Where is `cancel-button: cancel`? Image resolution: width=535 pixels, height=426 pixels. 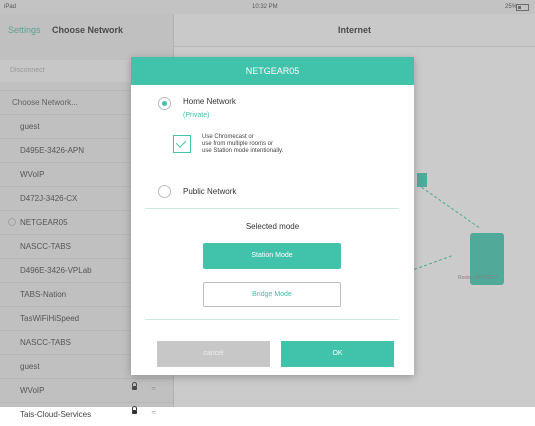
cancel-button: cancel is located at coordinates (213, 354).